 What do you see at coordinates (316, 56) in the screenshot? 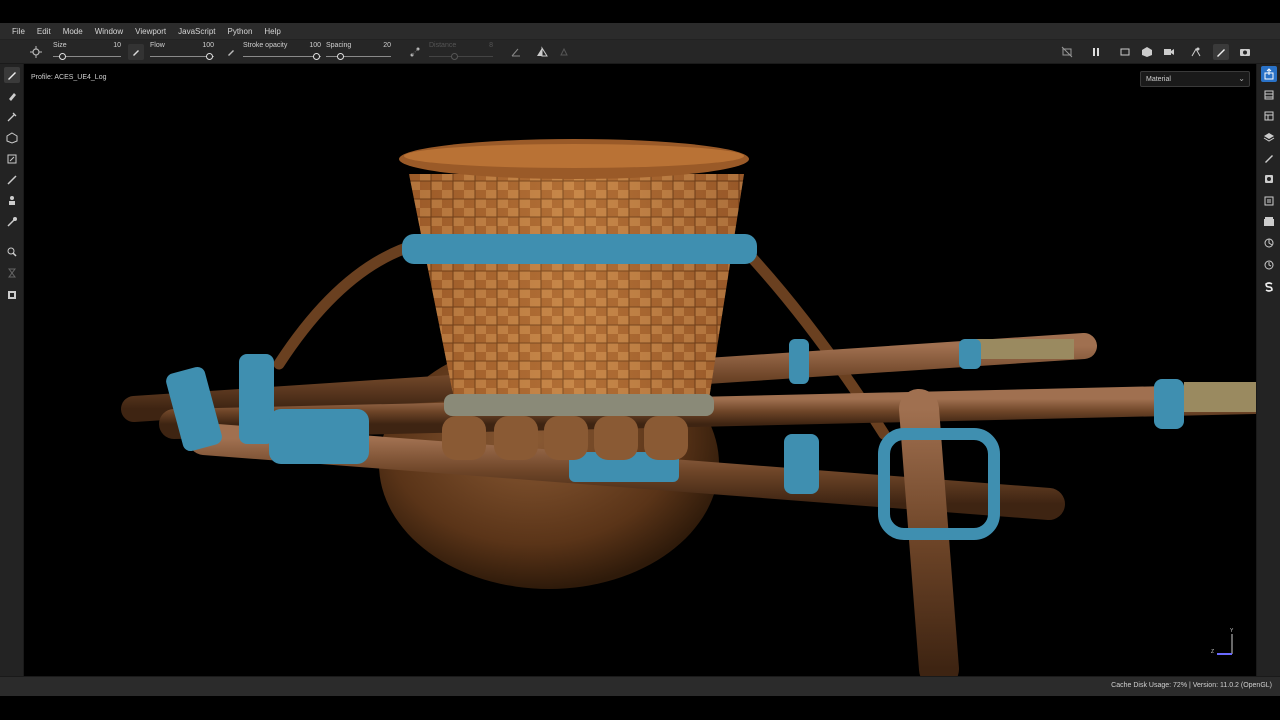
I see `stroke-opacity-knob` at bounding box center [316, 56].